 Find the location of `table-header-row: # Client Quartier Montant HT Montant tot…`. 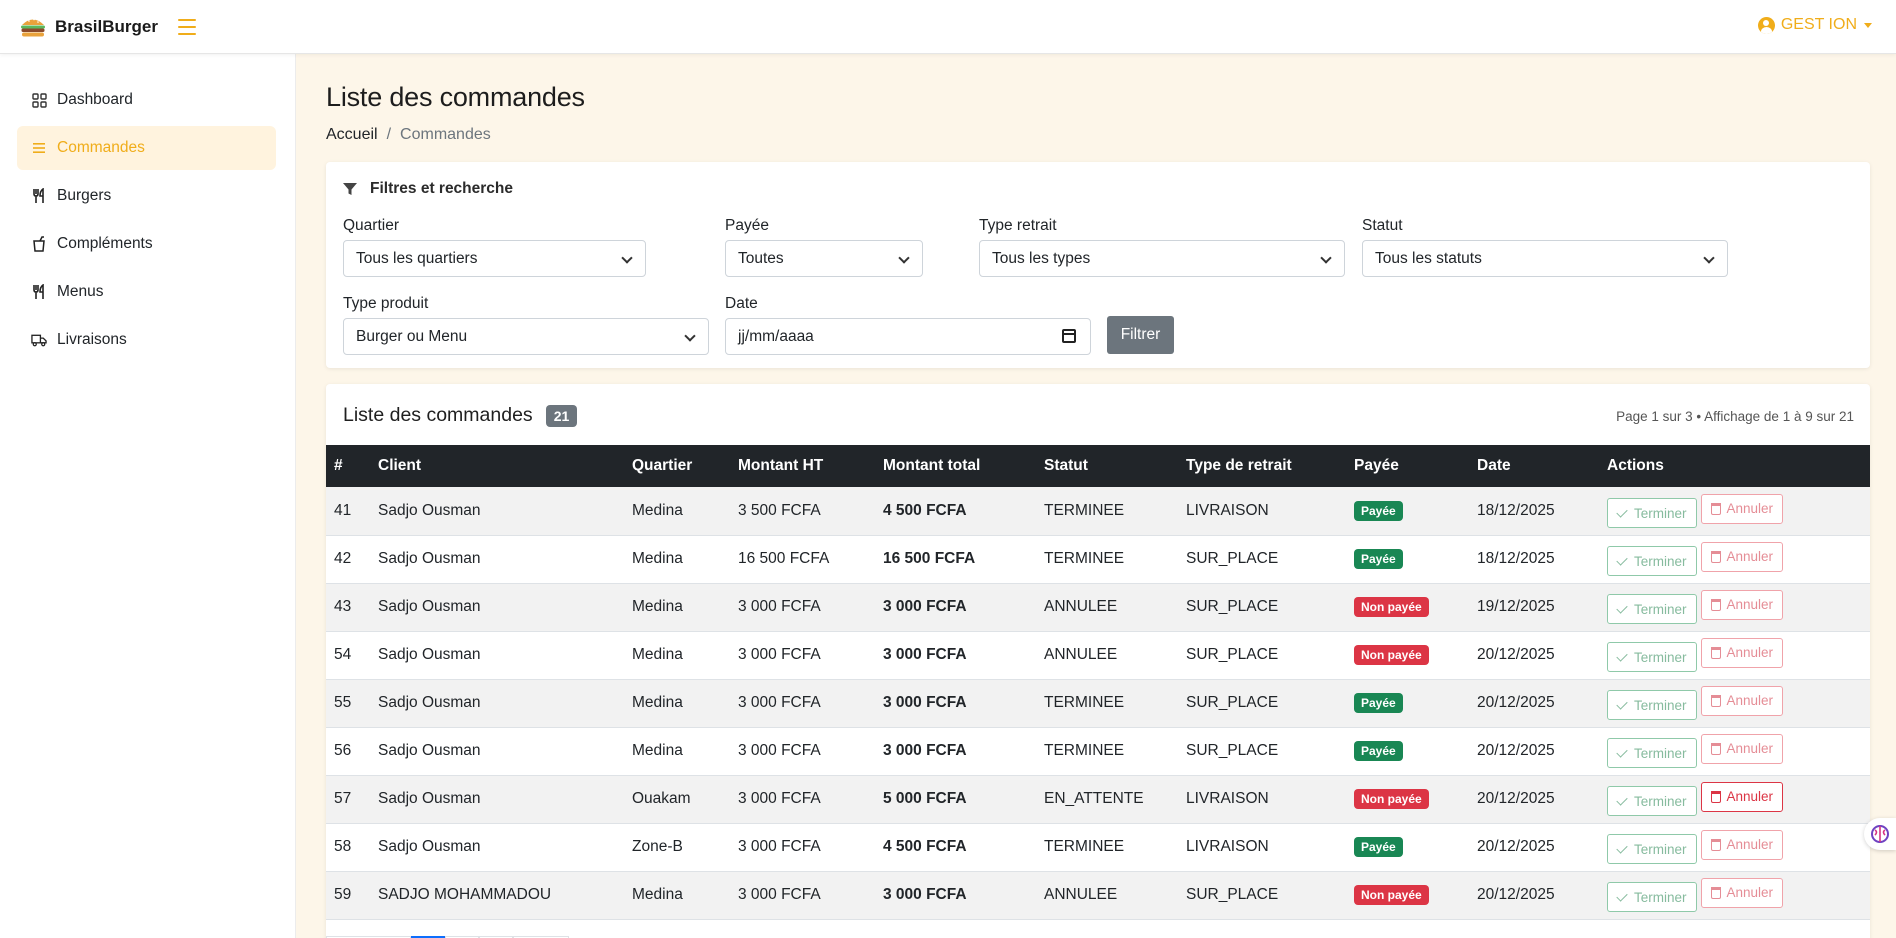

table-header-row: # Client Quartier Montant HT Montant tot… is located at coordinates (1098, 466).